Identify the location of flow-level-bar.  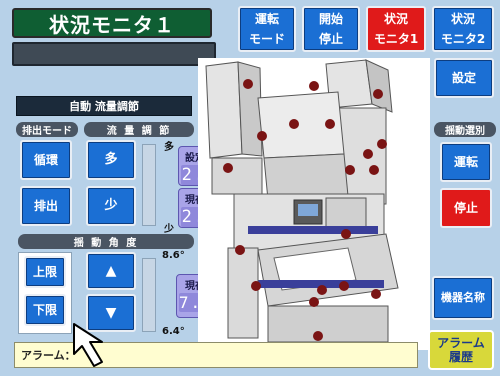
(149, 185).